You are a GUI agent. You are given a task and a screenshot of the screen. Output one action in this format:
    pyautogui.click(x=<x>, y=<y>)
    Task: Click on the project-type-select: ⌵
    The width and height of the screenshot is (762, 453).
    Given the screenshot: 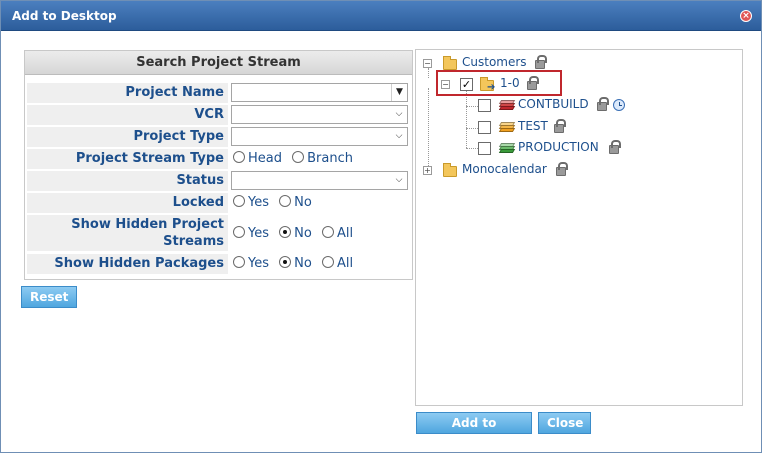 What is the action you would take?
    pyautogui.click(x=319, y=136)
    